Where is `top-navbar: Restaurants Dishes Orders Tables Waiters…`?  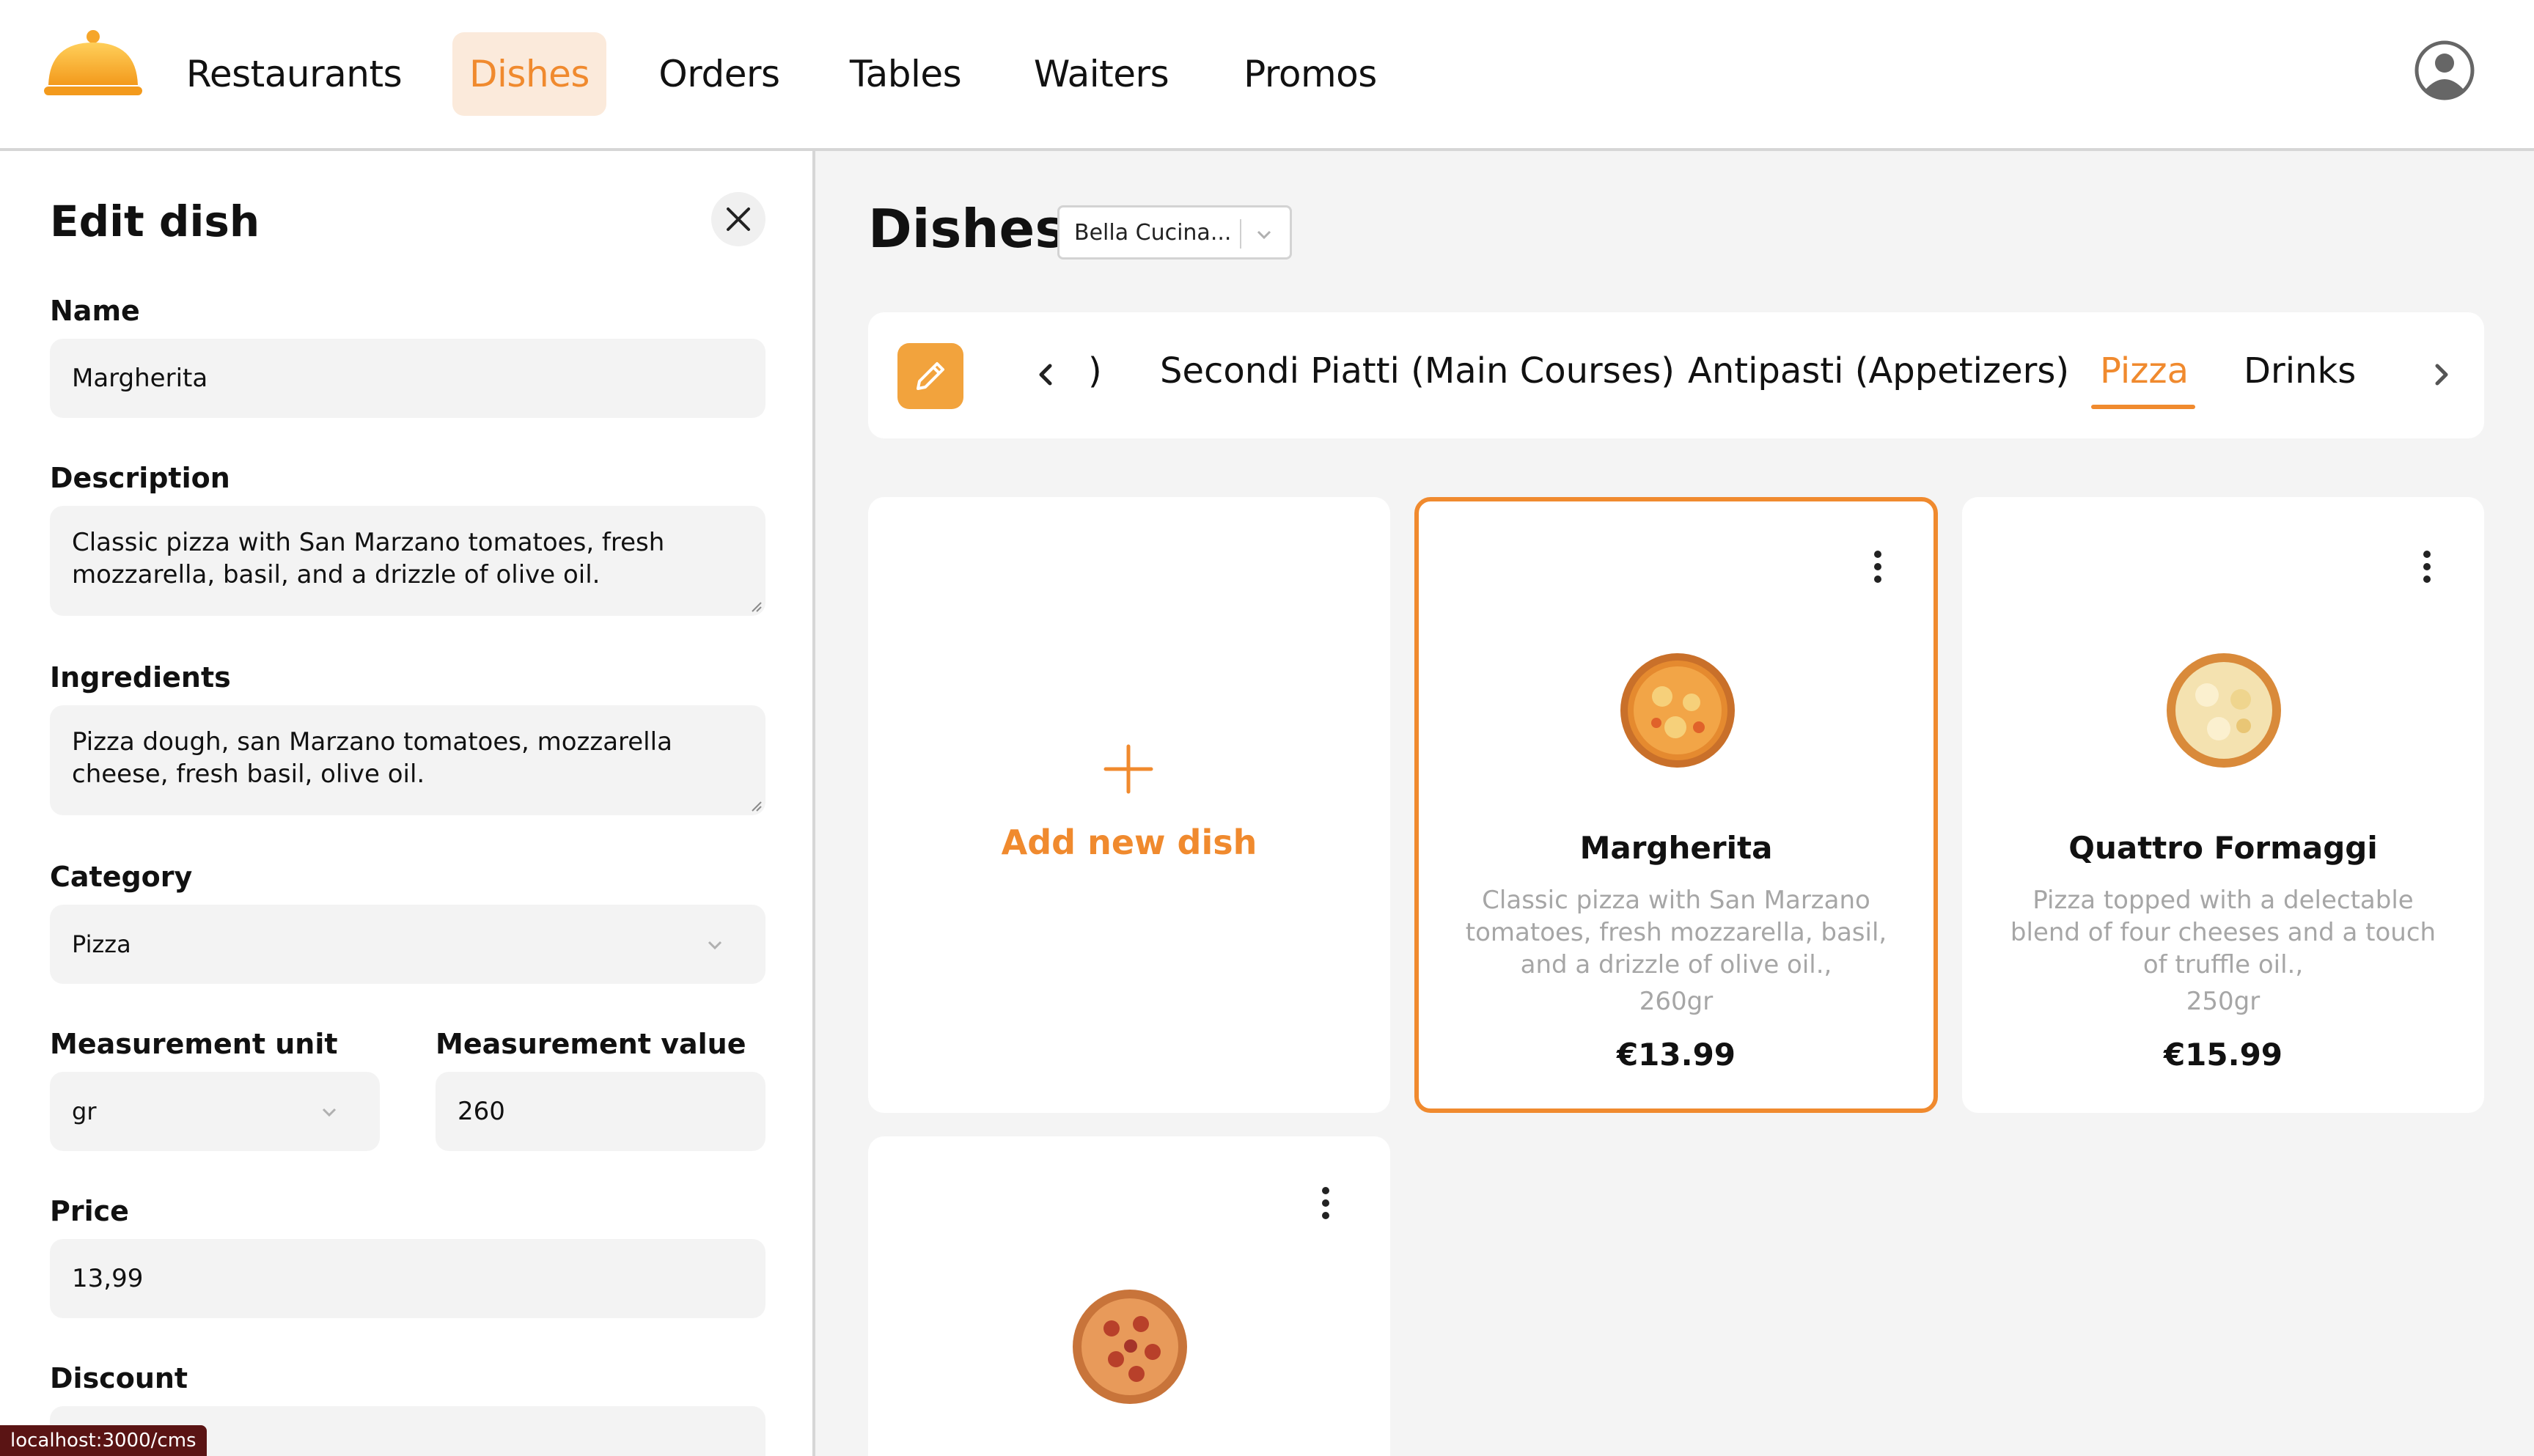
top-navbar: Restaurants Dishes Orders Tables Waiters… is located at coordinates (1267, 75).